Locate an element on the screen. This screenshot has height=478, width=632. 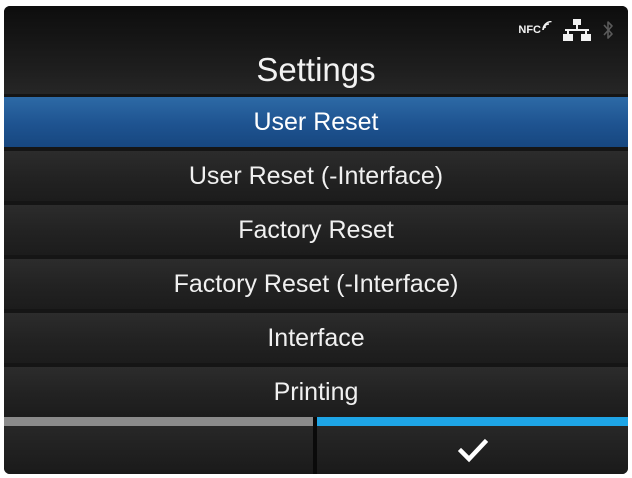
nfc-label: NFC is located at coordinates (529, 30).